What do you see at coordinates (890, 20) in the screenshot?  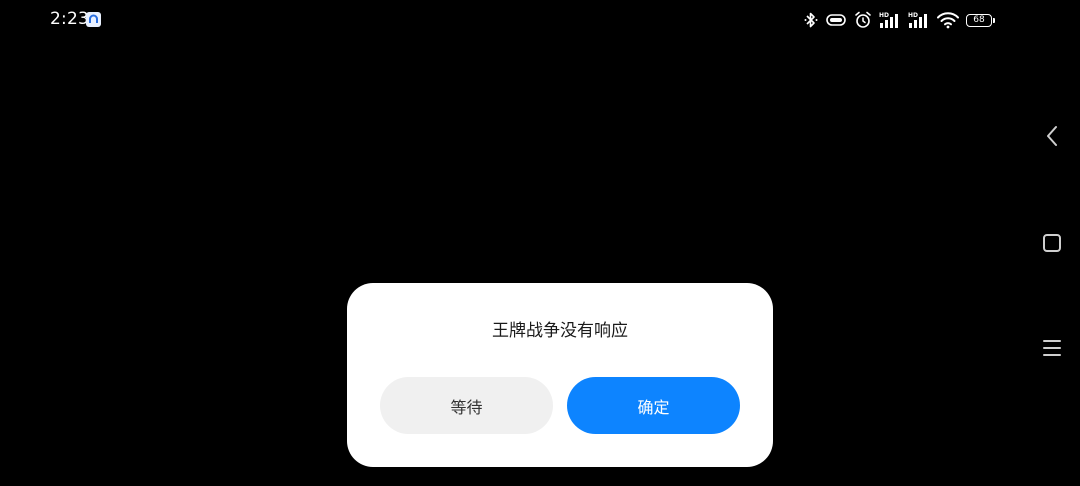 I see `signal-hd-1-icon: HD` at bounding box center [890, 20].